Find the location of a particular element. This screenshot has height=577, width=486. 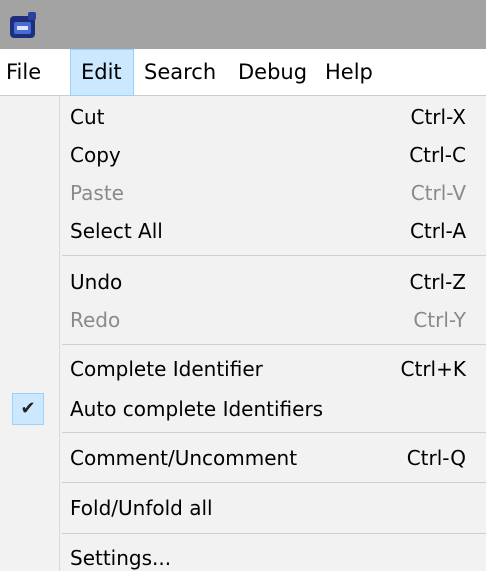

menu-search: Search is located at coordinates (180, 72).